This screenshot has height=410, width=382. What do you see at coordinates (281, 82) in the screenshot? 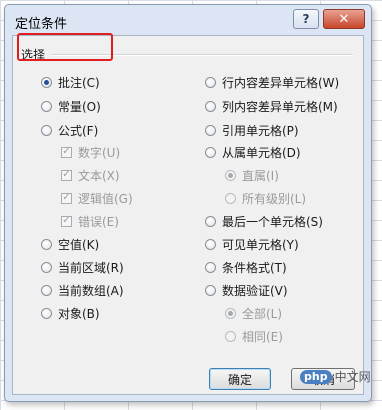
I see `option-row-differences-label: 行内容差异单元格(W)` at bounding box center [281, 82].